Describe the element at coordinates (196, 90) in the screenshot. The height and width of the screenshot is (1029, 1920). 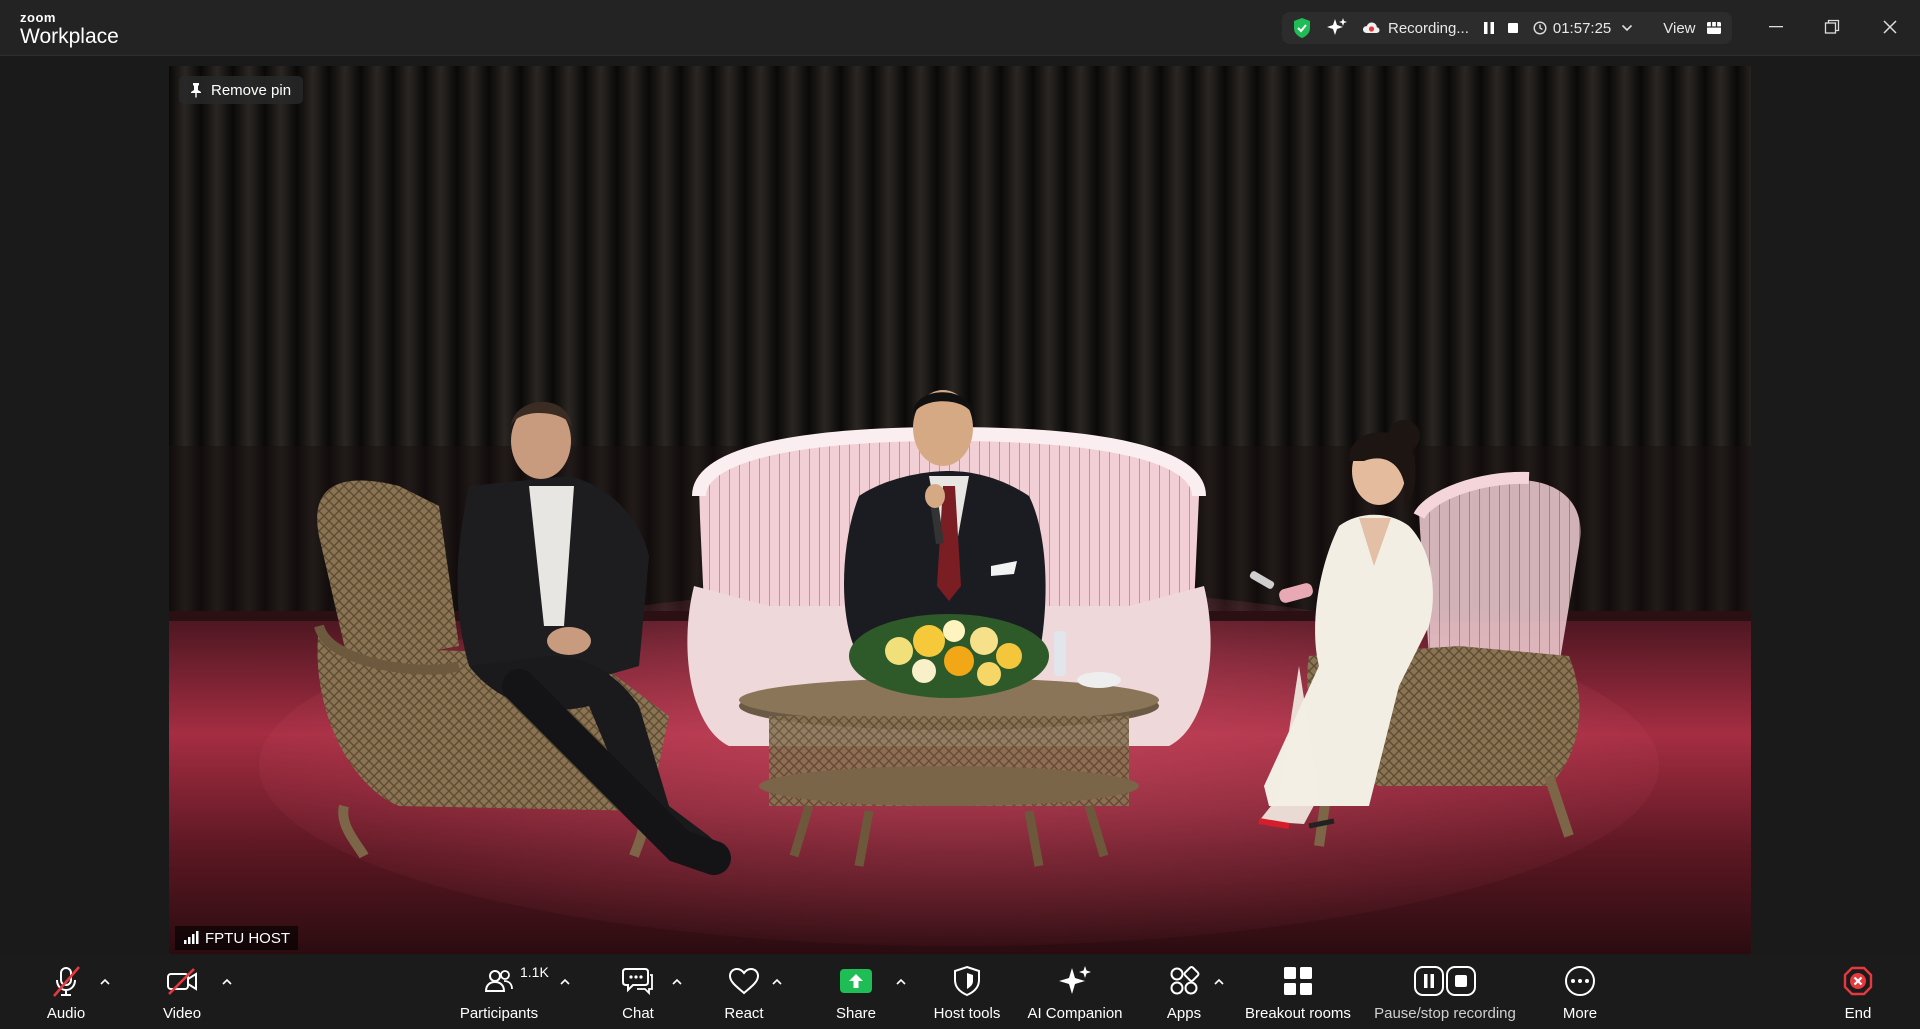
I see `pin-icon` at that location.